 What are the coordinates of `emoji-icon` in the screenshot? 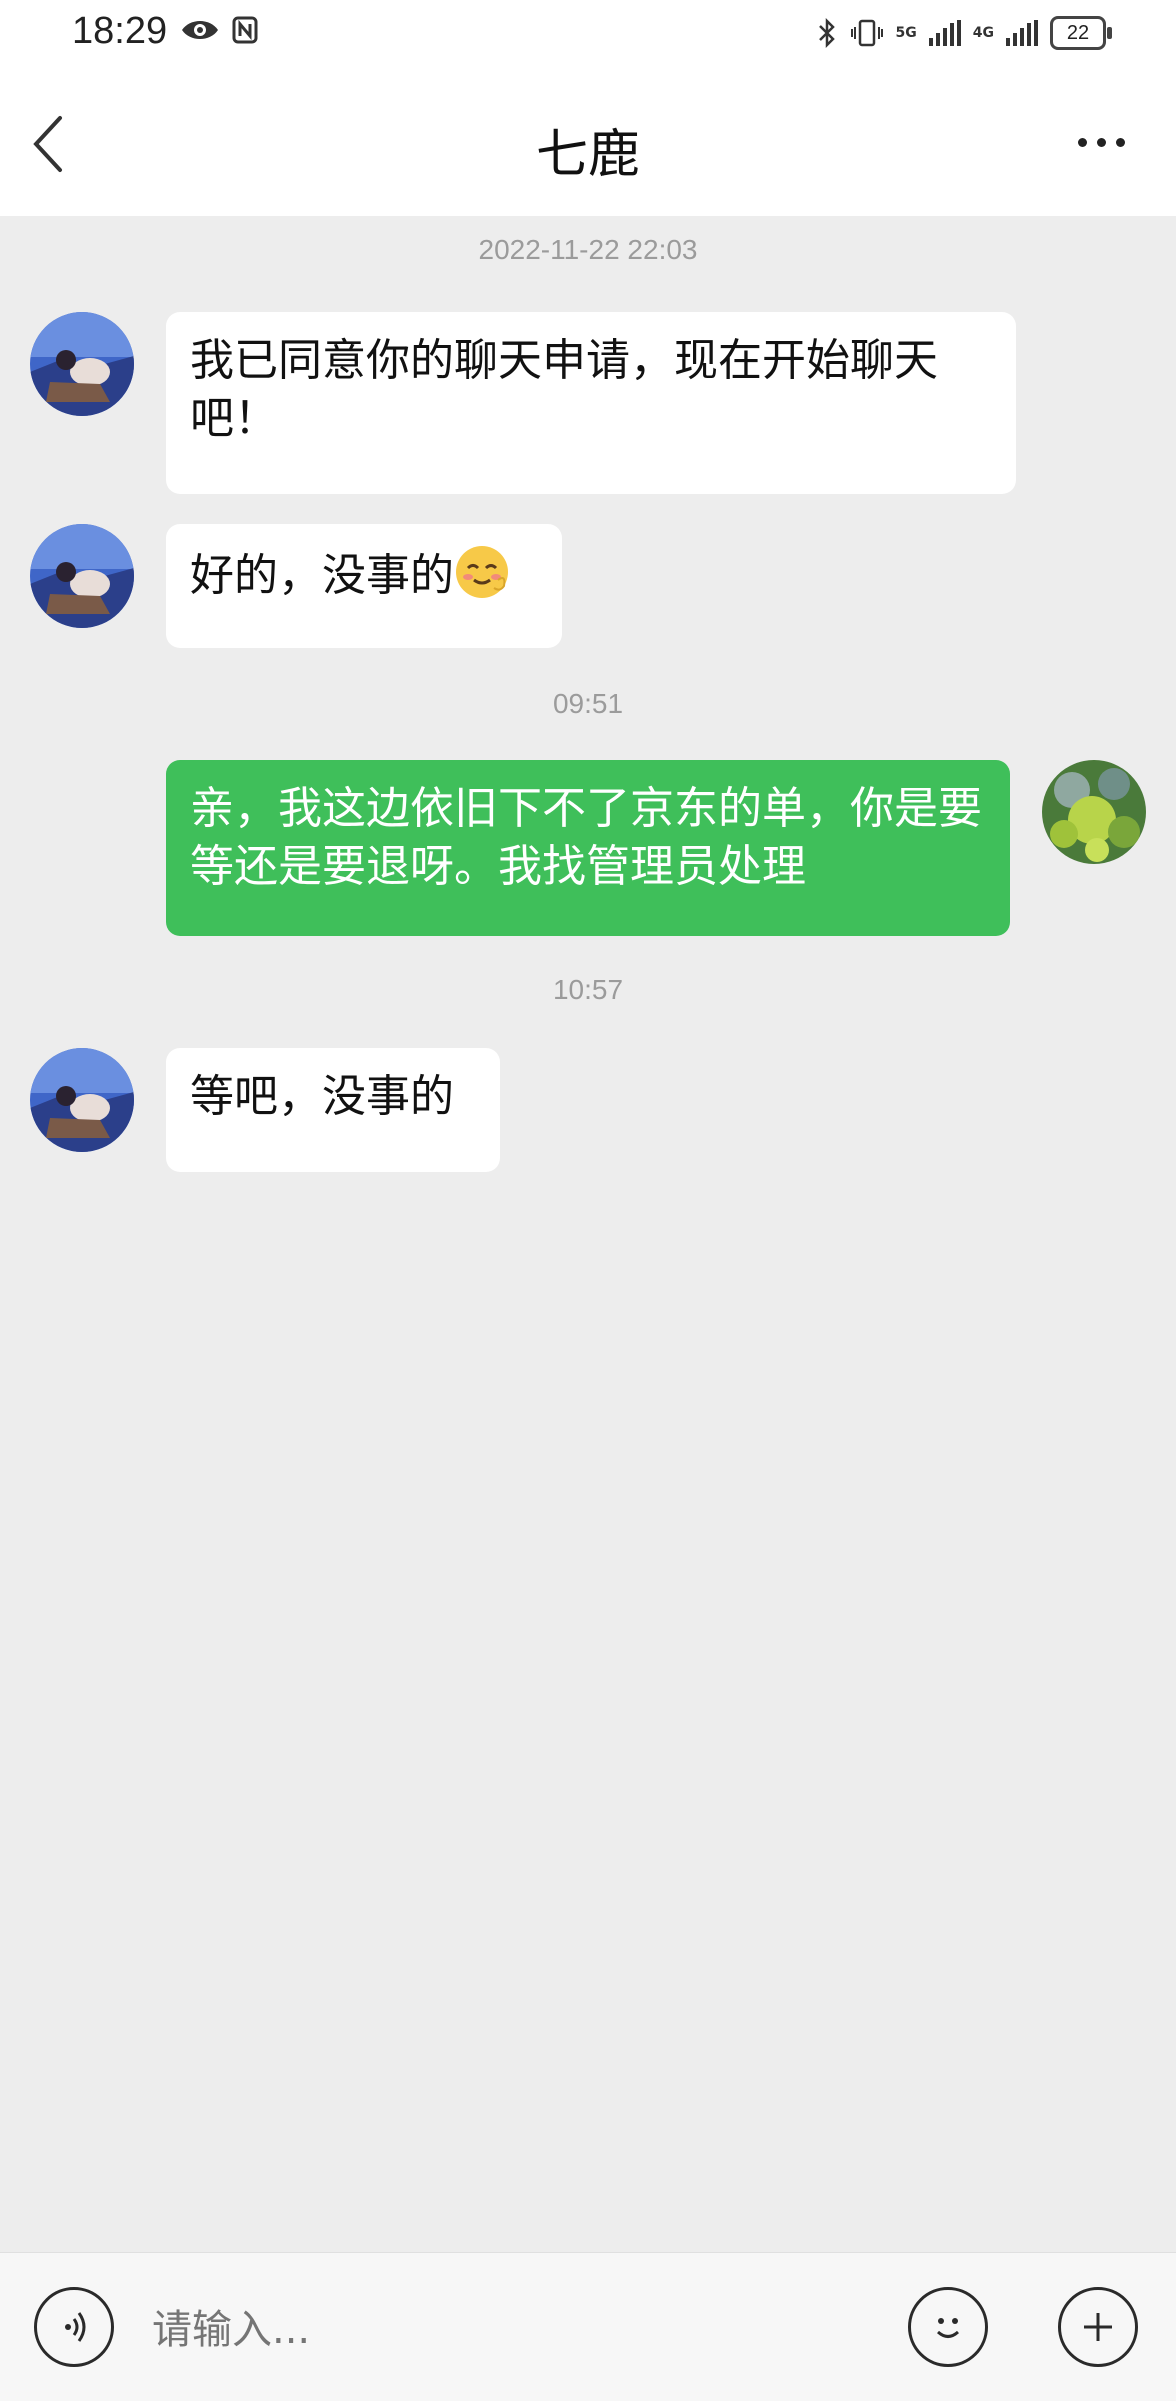 It's located at (948, 2328).